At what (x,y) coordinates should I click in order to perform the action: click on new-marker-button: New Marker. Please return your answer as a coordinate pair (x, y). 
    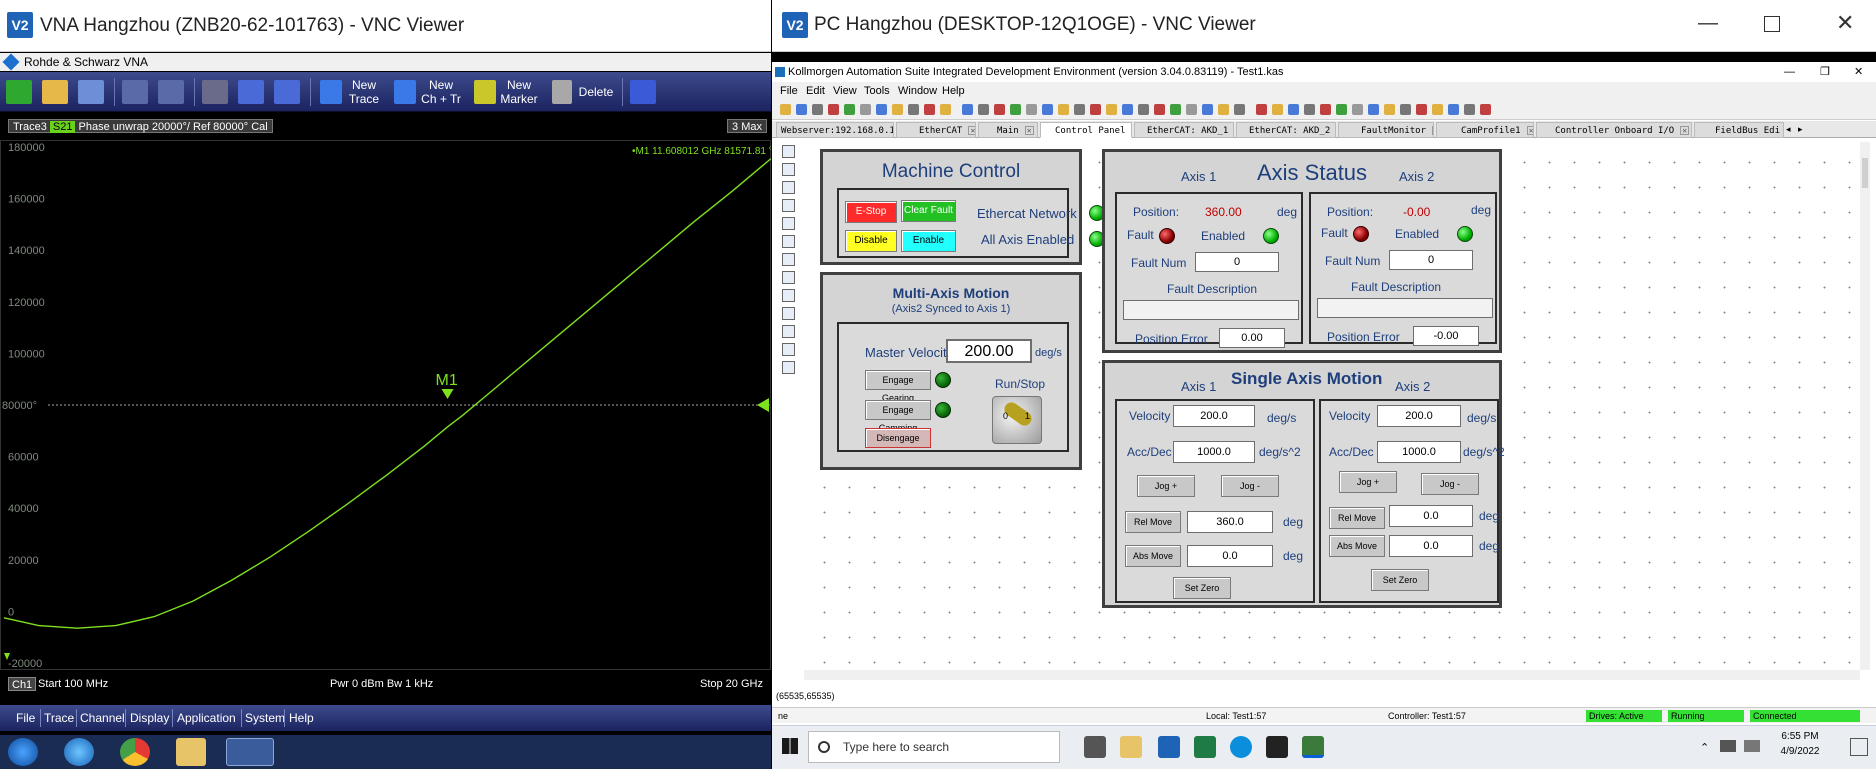
    Looking at the image, I should click on (519, 92).